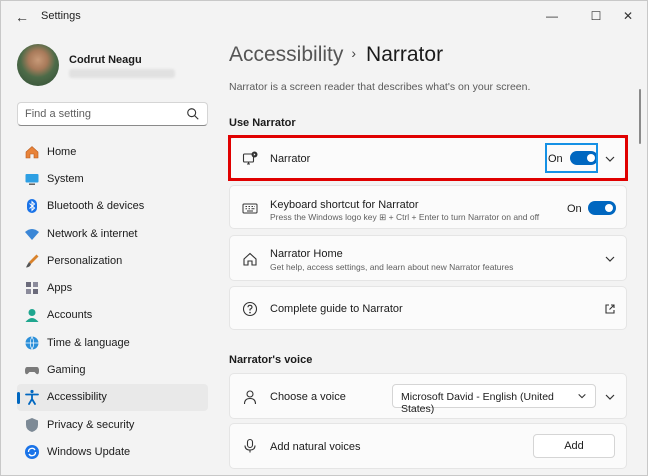  Describe the element at coordinates (571, 158) in the screenshot. I see `blue-highlight-box` at that location.